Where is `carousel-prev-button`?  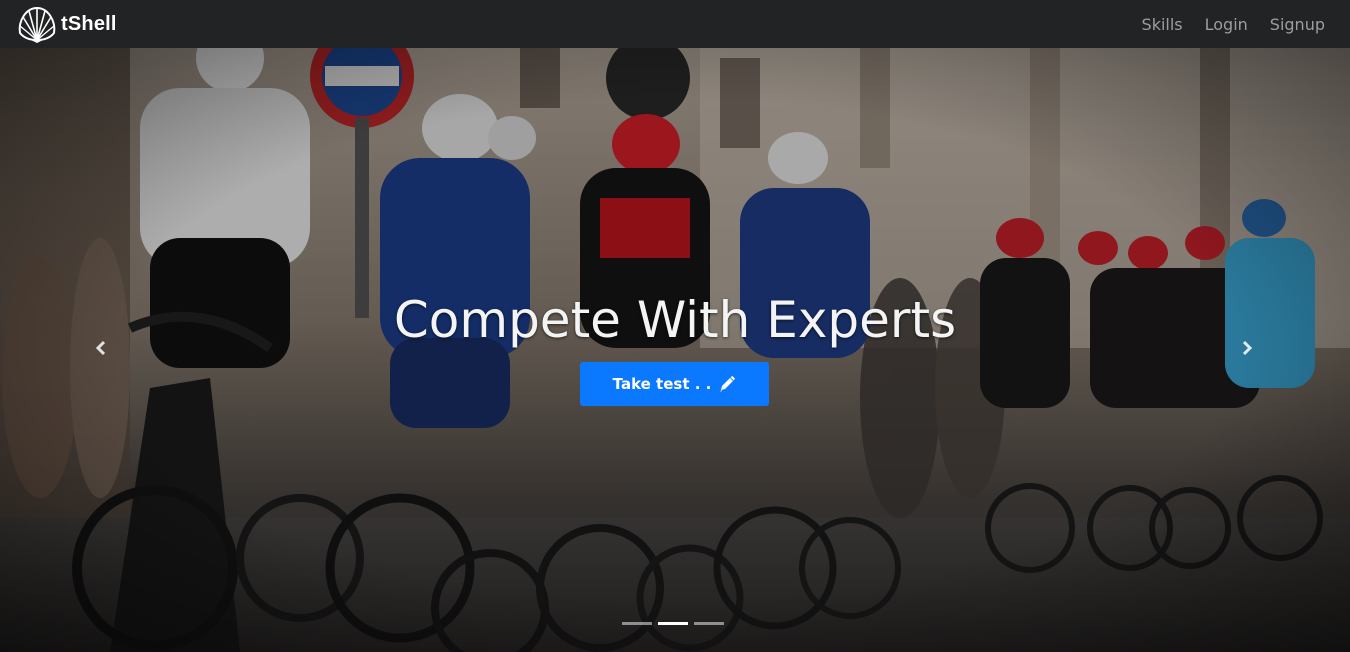 carousel-prev-button is located at coordinates (101, 348).